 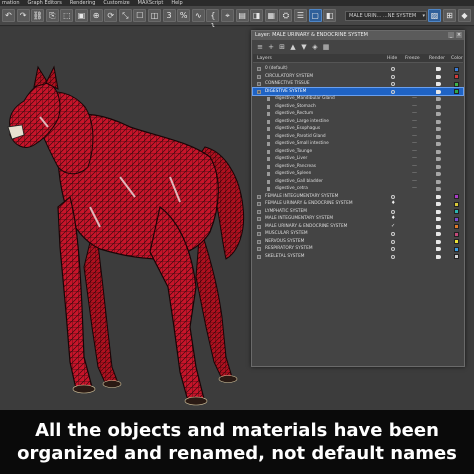 What do you see at coordinates (271, 47) in the screenshot?
I see `dialog-tool-icon: +` at bounding box center [271, 47].